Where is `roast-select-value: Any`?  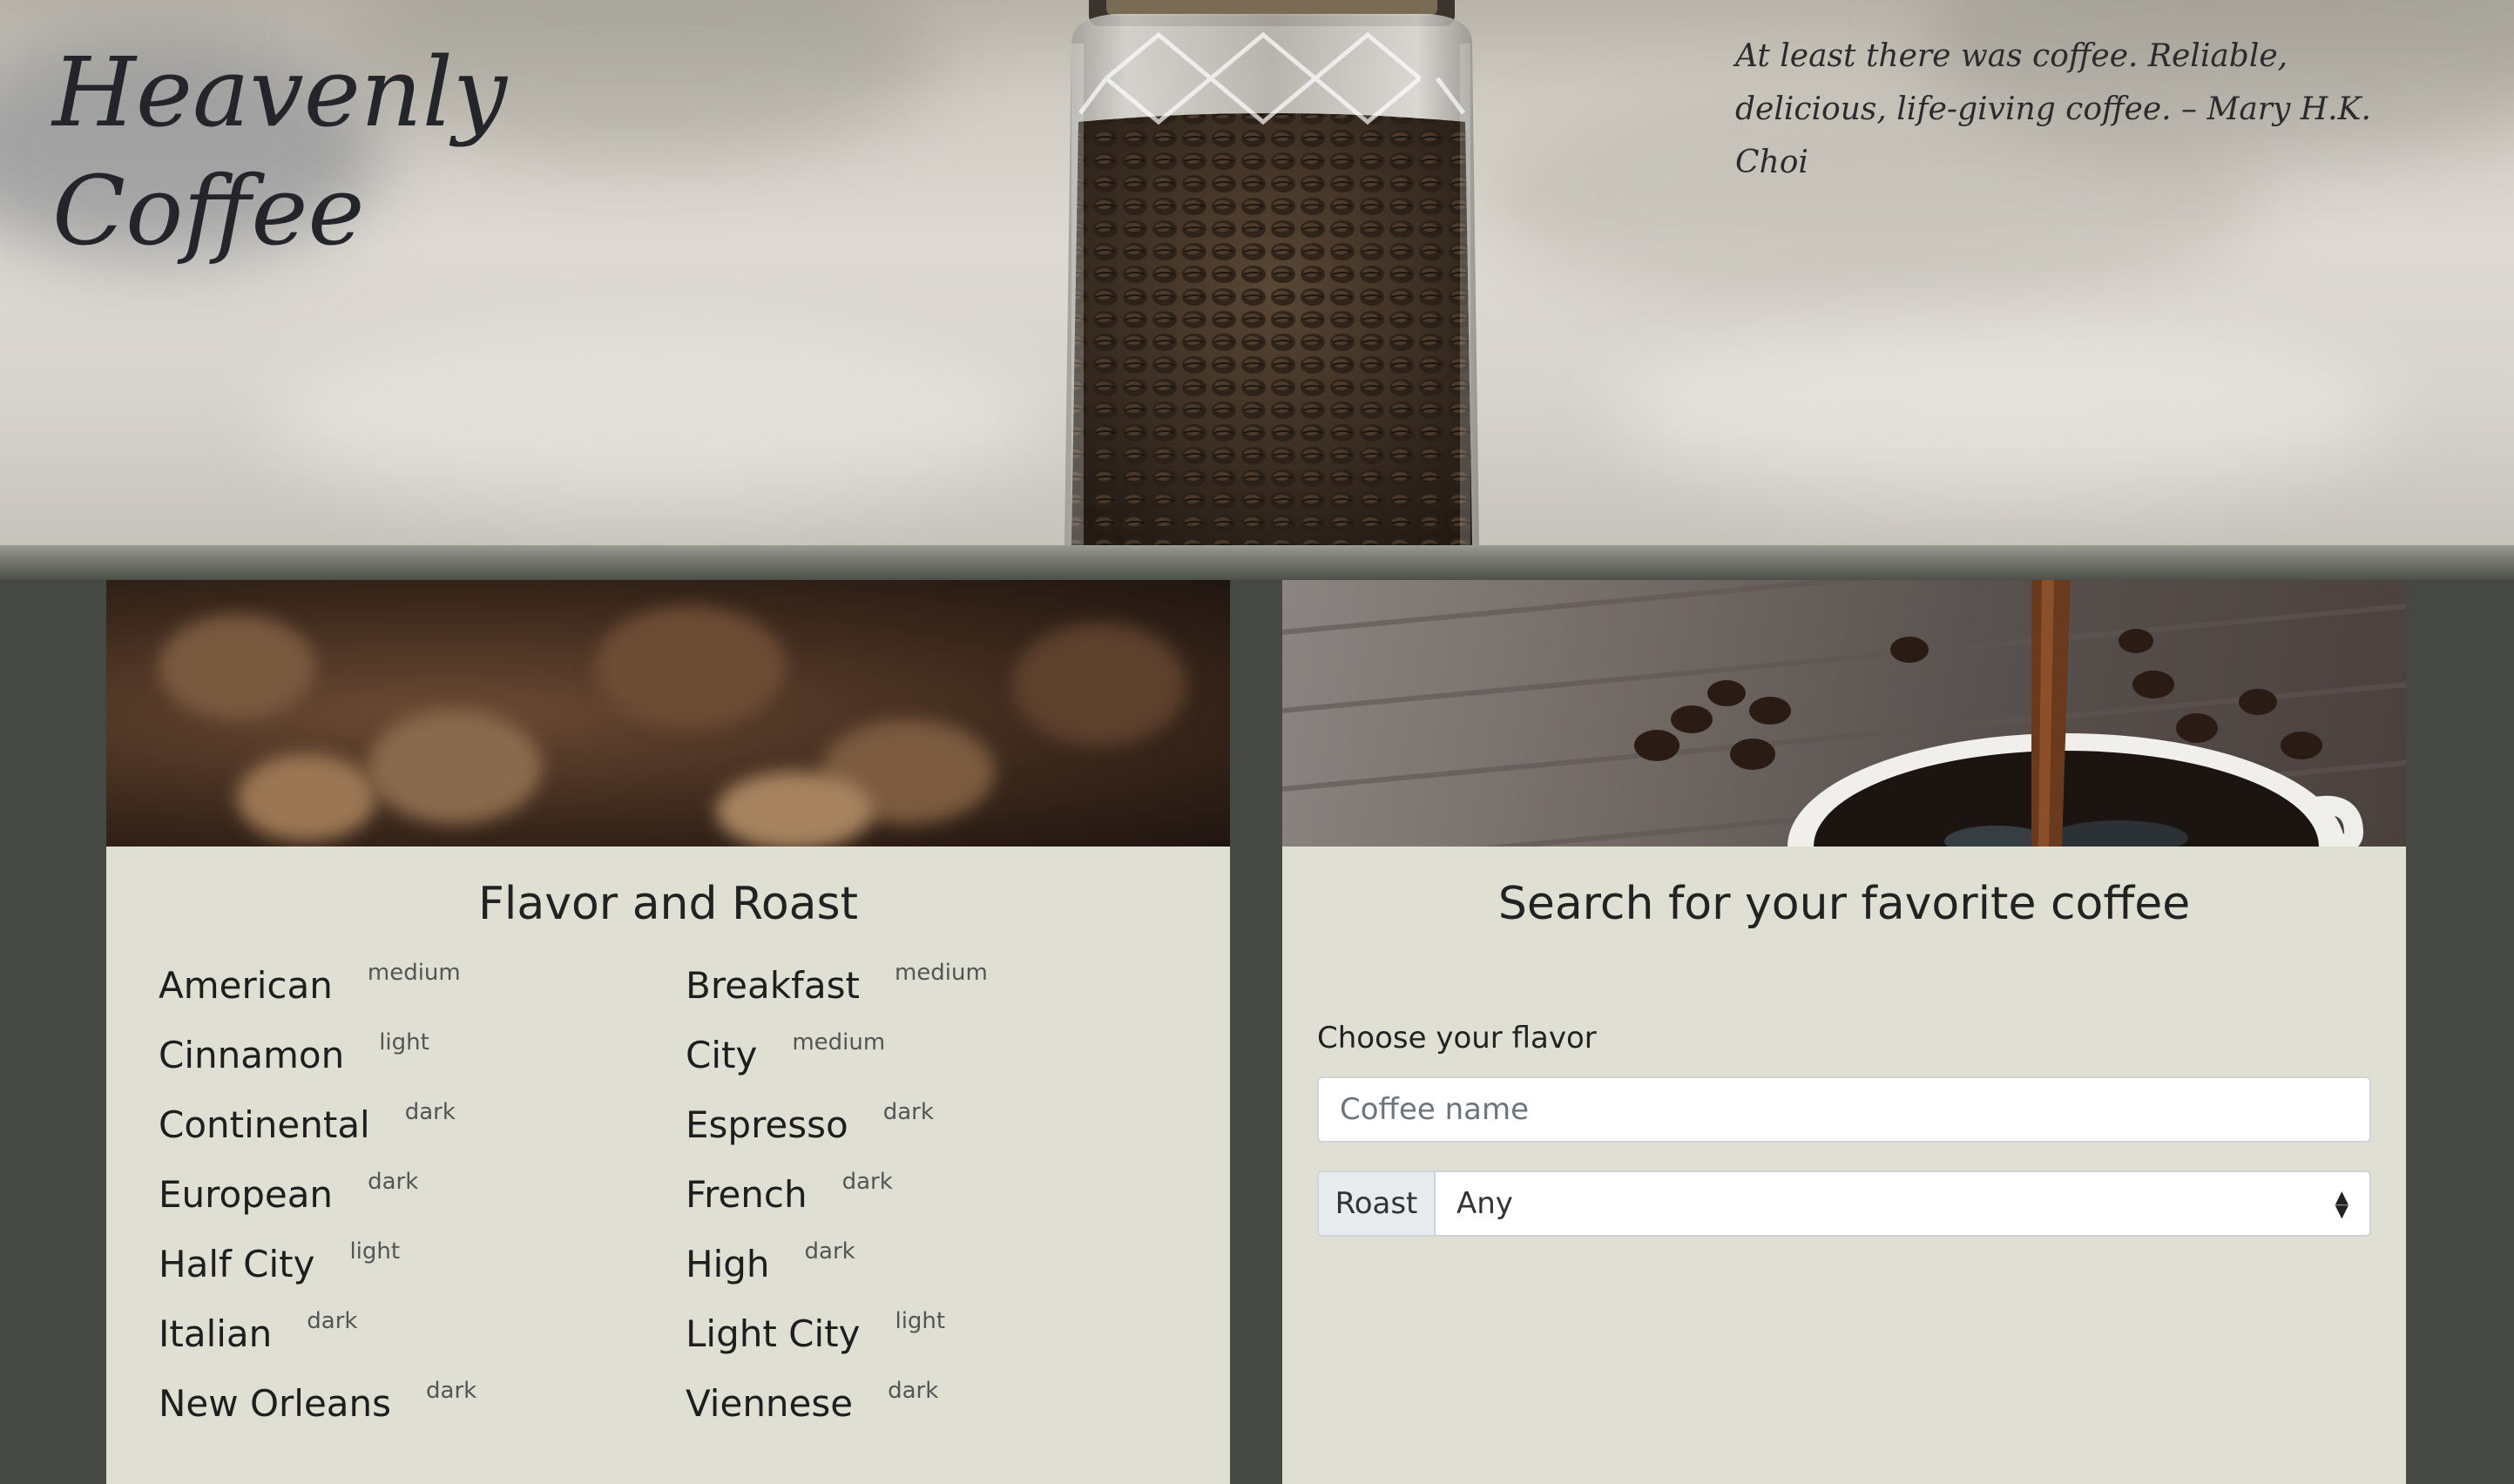
roast-select-value: Any is located at coordinates (1484, 1204).